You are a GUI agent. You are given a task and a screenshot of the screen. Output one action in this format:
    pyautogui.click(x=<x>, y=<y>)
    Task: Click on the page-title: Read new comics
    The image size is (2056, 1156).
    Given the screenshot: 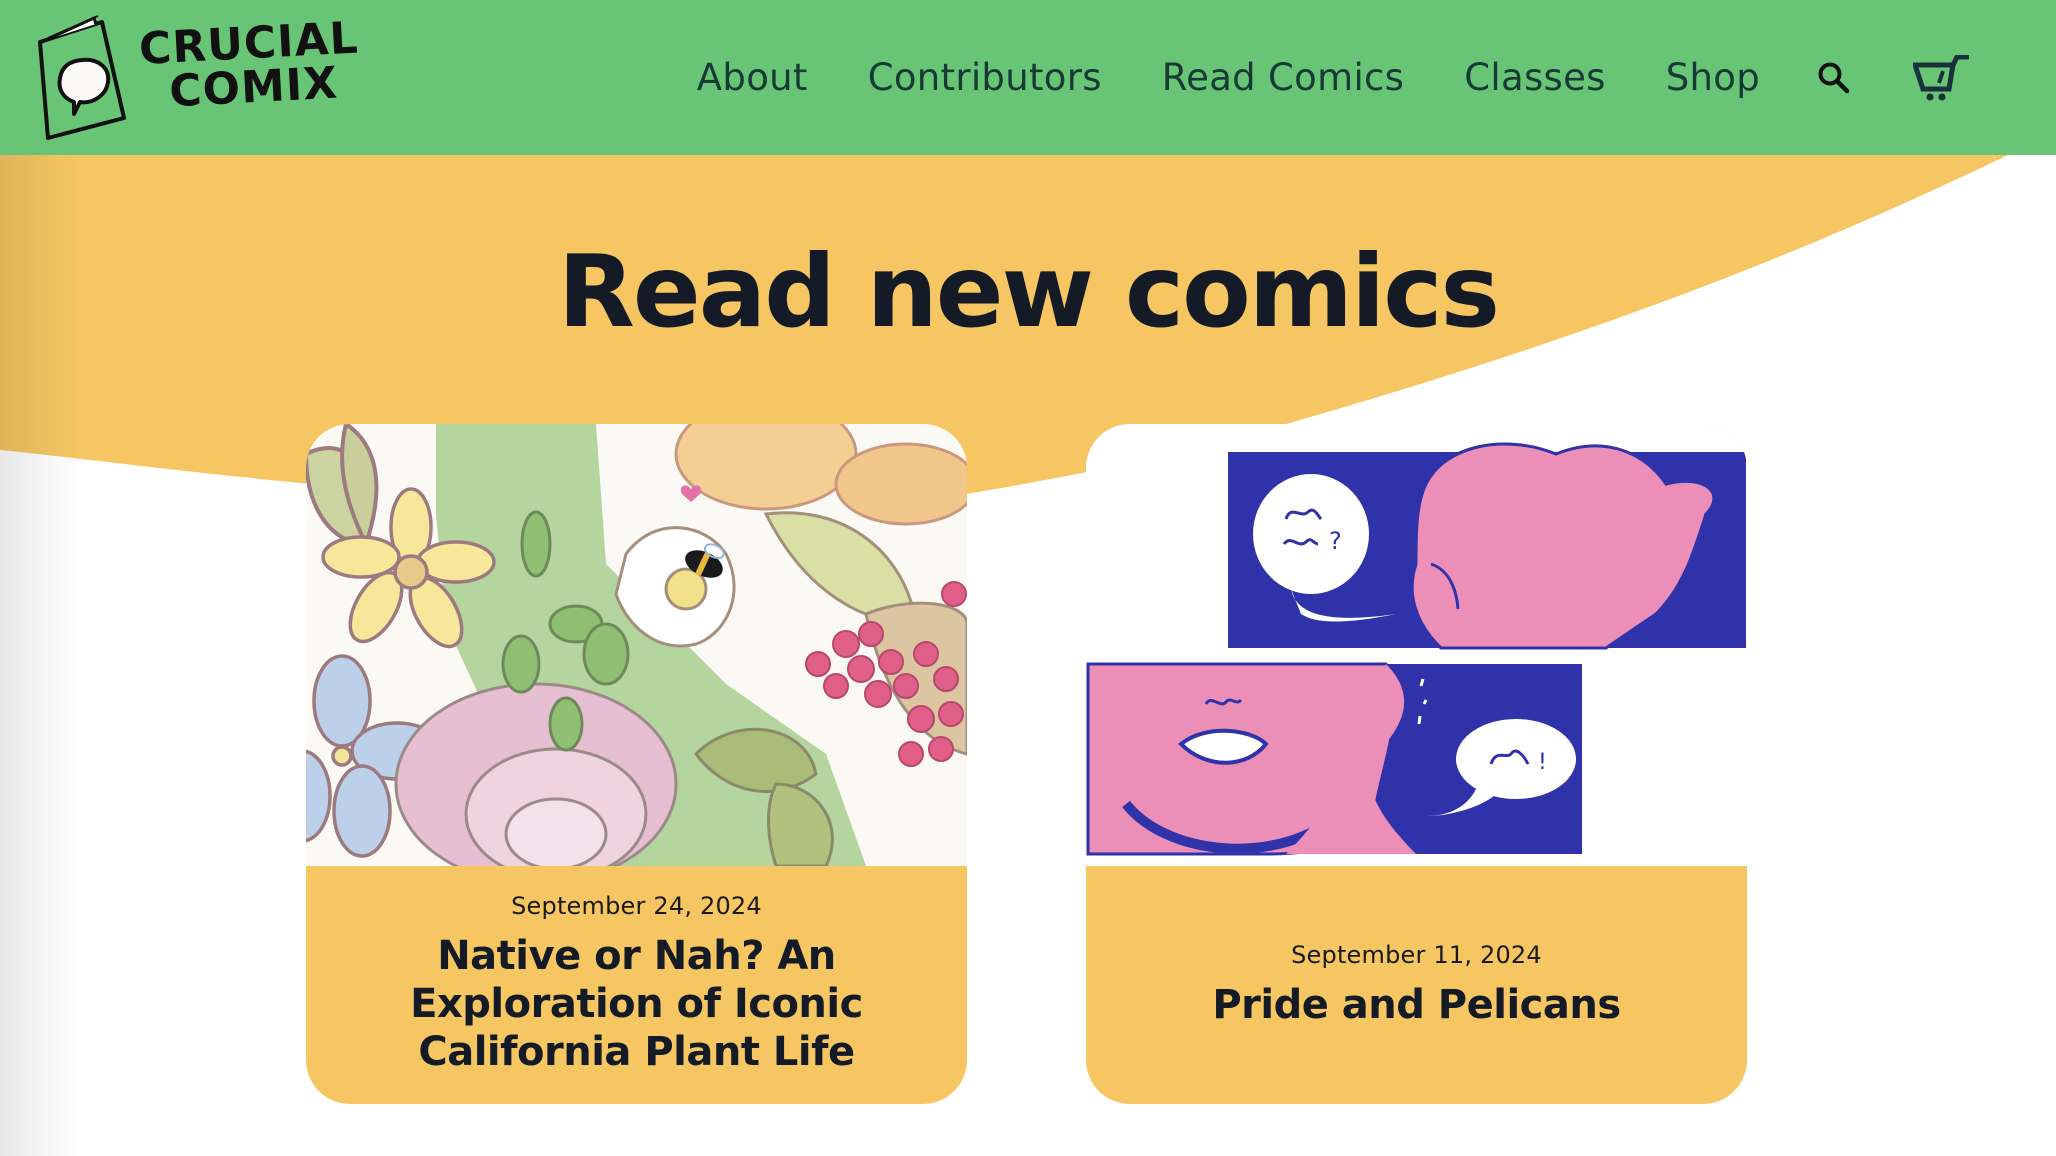 What is the action you would take?
    pyautogui.click(x=1028, y=291)
    